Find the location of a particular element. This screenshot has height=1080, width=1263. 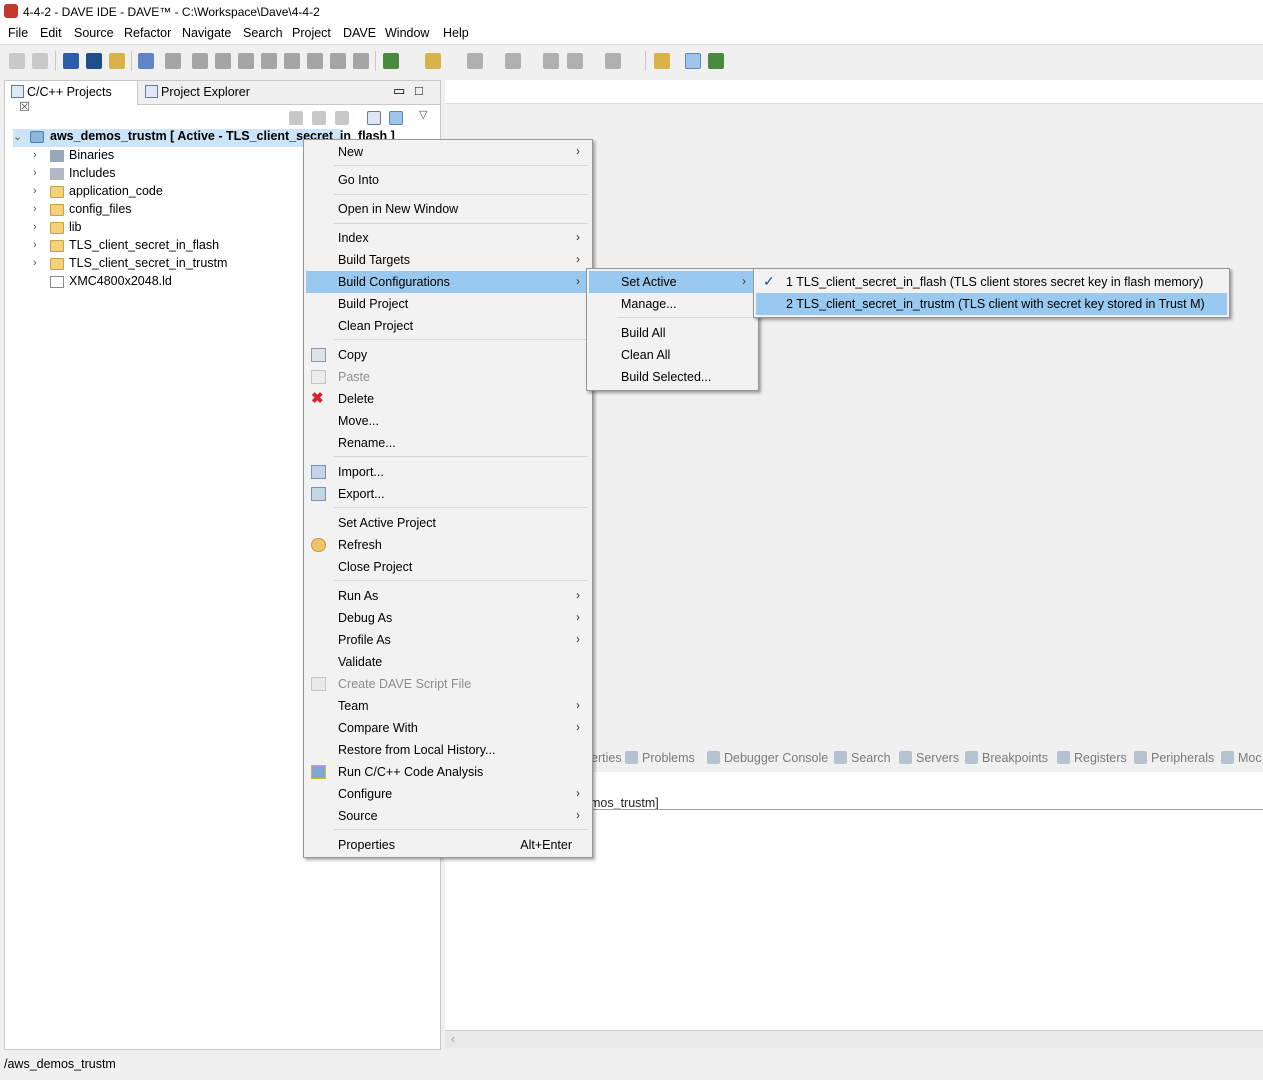

horizontal-scrollbar: ‹ is located at coordinates (854, 1039).